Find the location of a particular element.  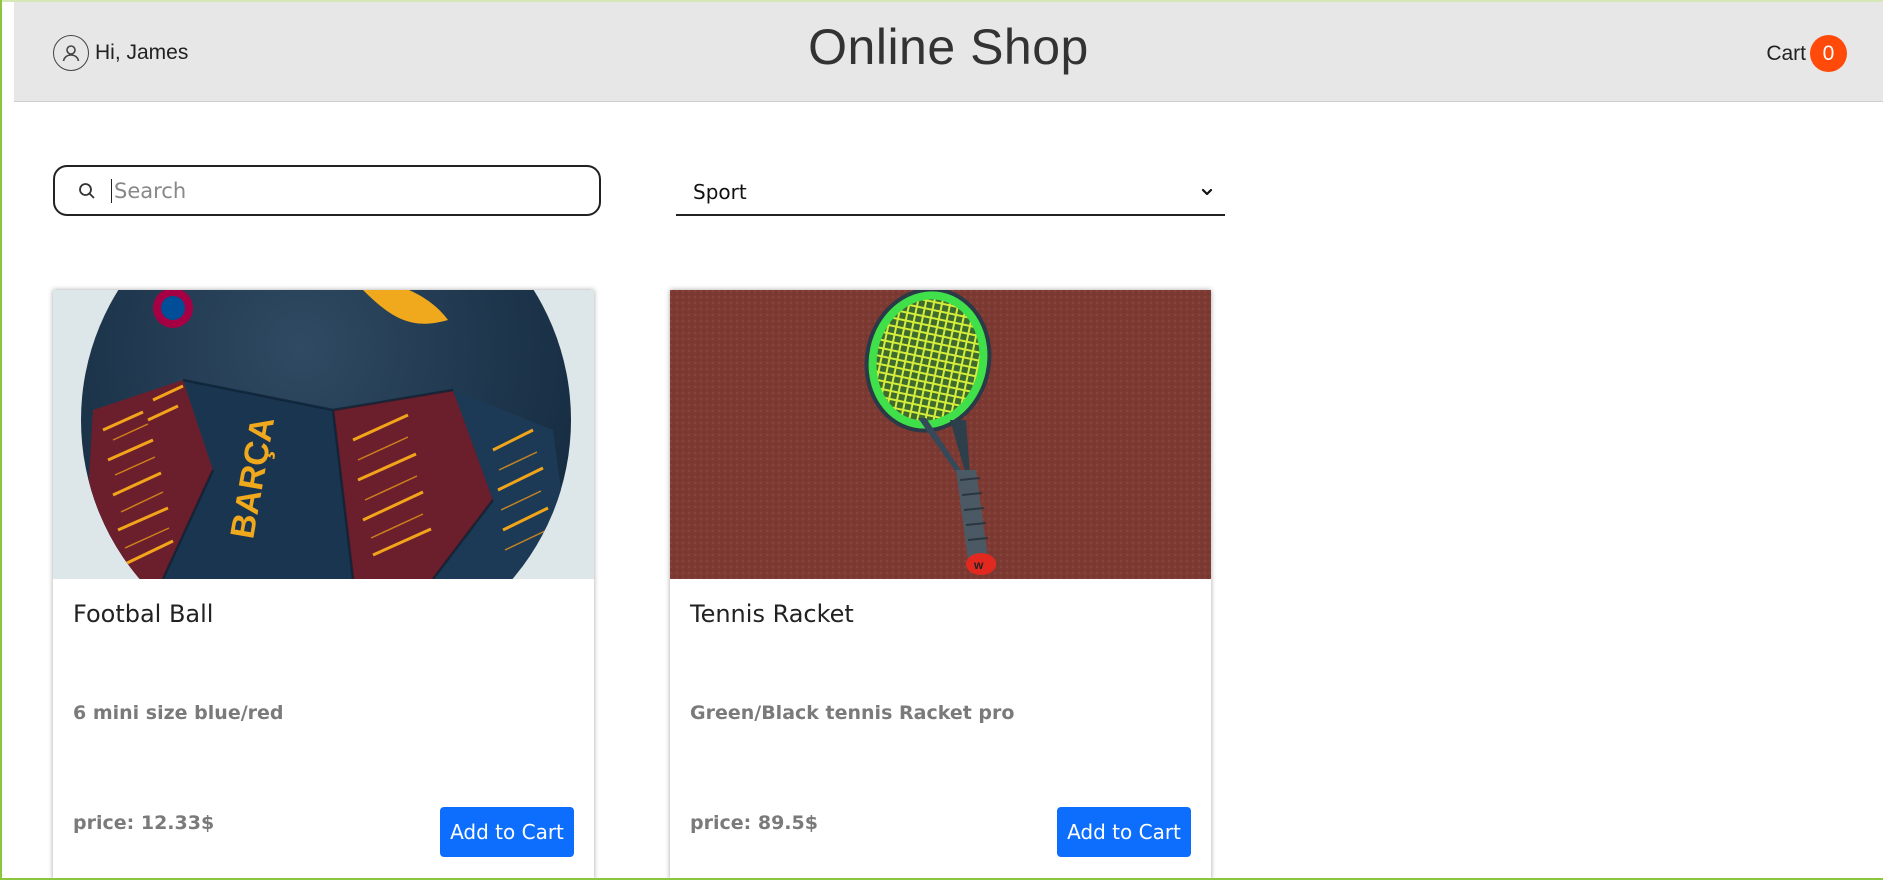

header-bar: Hi, James Online Shop Cart 0 is located at coordinates (948, 52).